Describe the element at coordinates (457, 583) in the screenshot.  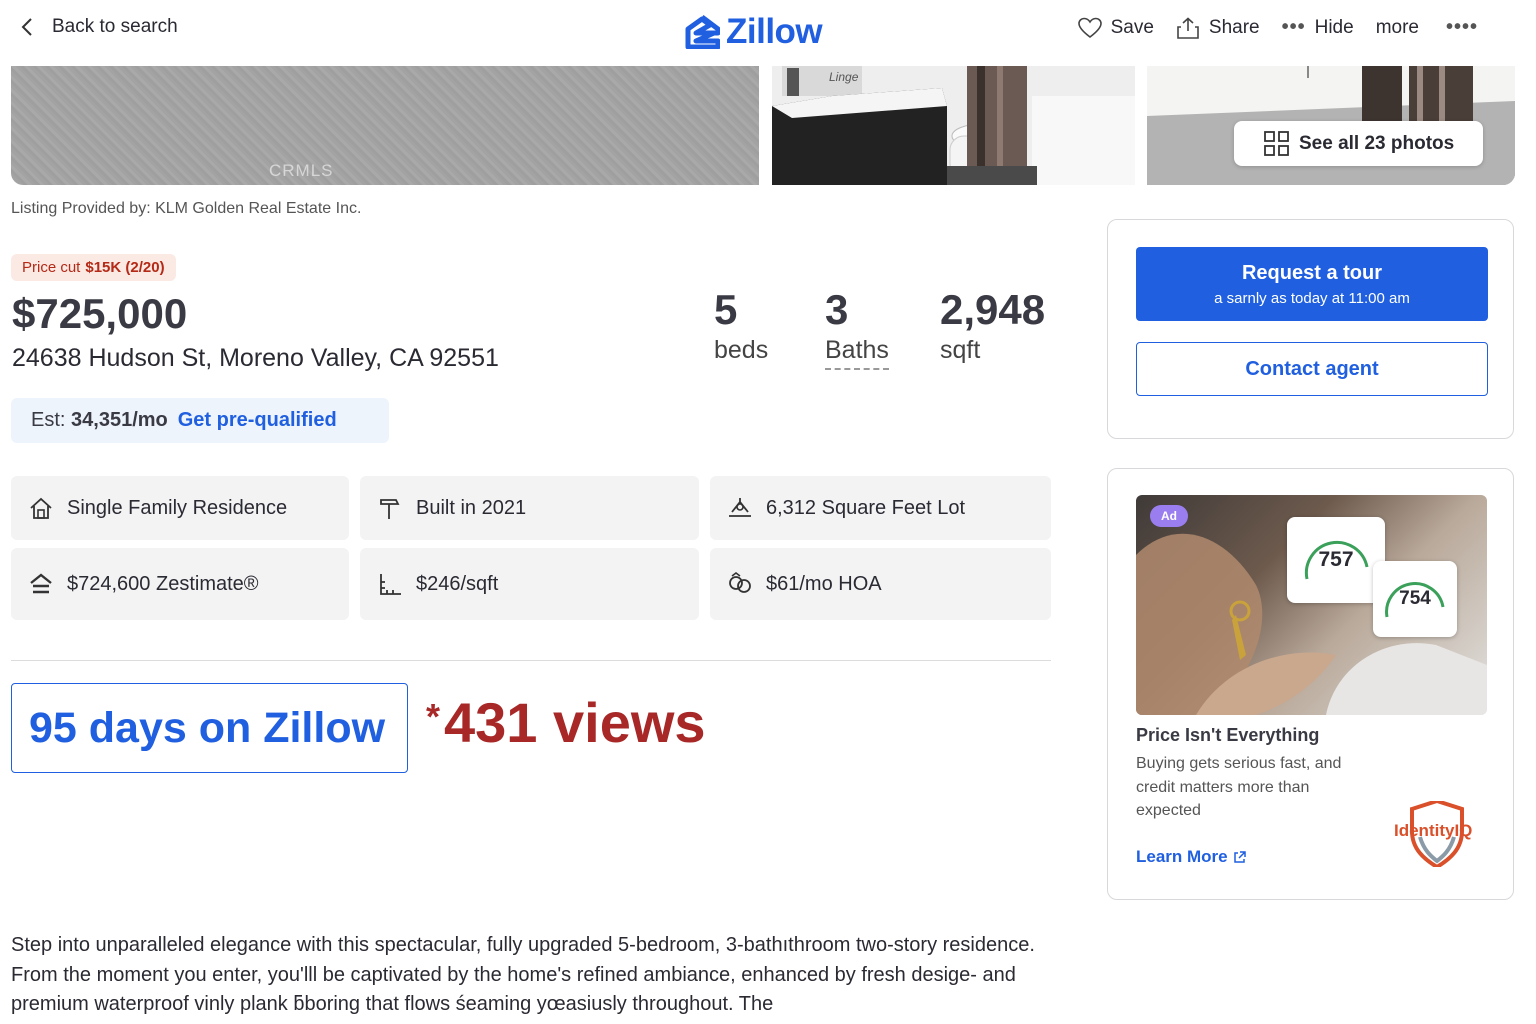
I see `fact-label: $246/sqft` at that location.